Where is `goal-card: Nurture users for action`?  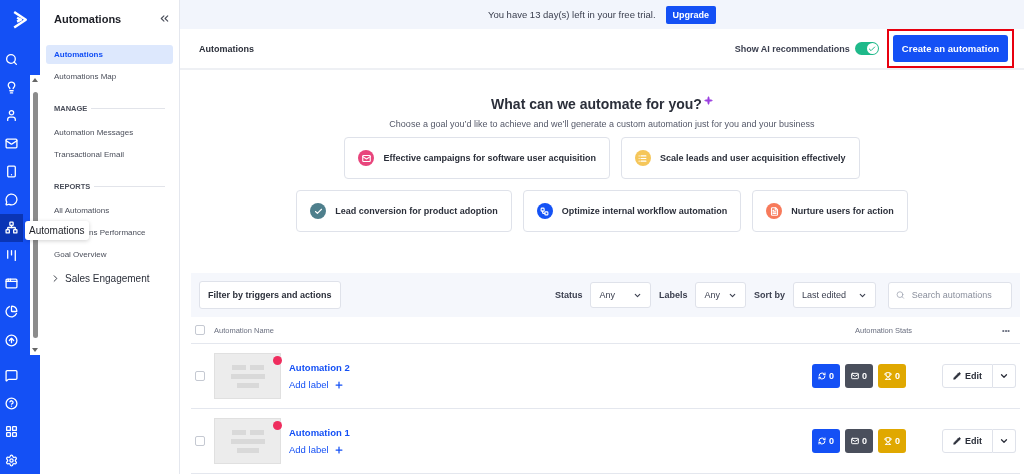 goal-card: Nurture users for action is located at coordinates (830, 211).